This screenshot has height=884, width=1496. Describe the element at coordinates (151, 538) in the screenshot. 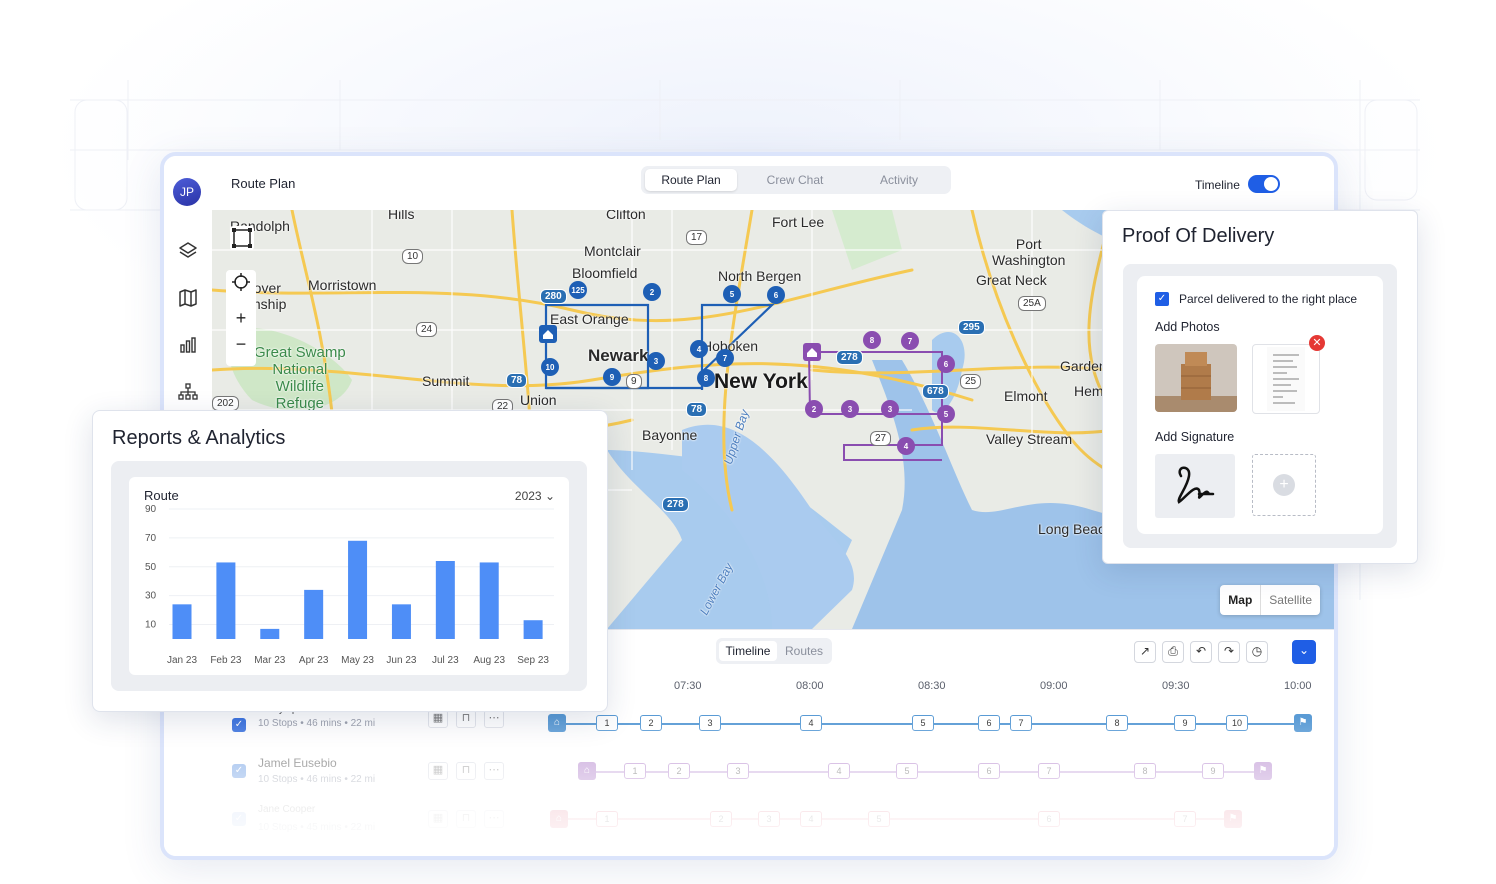

I see `y-tick-label: 70` at that location.